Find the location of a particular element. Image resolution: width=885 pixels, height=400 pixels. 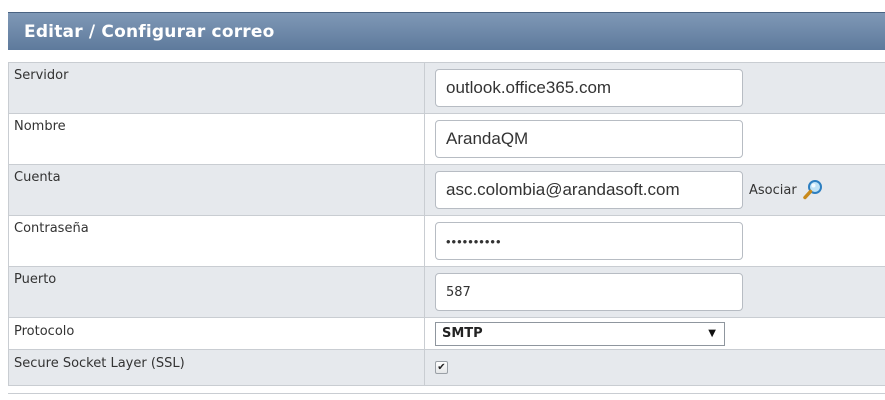

dropdown-arrow-icon: ▼ is located at coordinates (712, 333).